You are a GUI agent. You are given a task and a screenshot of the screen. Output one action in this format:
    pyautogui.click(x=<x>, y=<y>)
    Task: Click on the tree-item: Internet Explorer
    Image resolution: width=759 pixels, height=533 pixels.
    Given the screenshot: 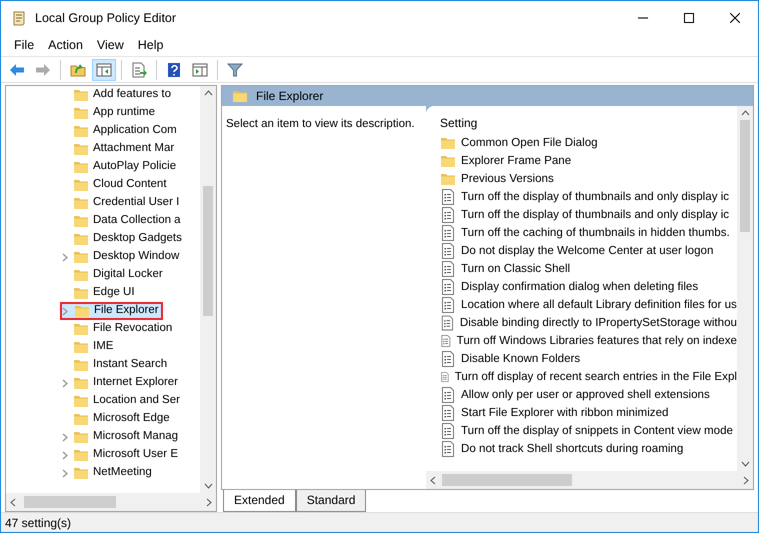 What is the action you would take?
    pyautogui.click(x=121, y=383)
    